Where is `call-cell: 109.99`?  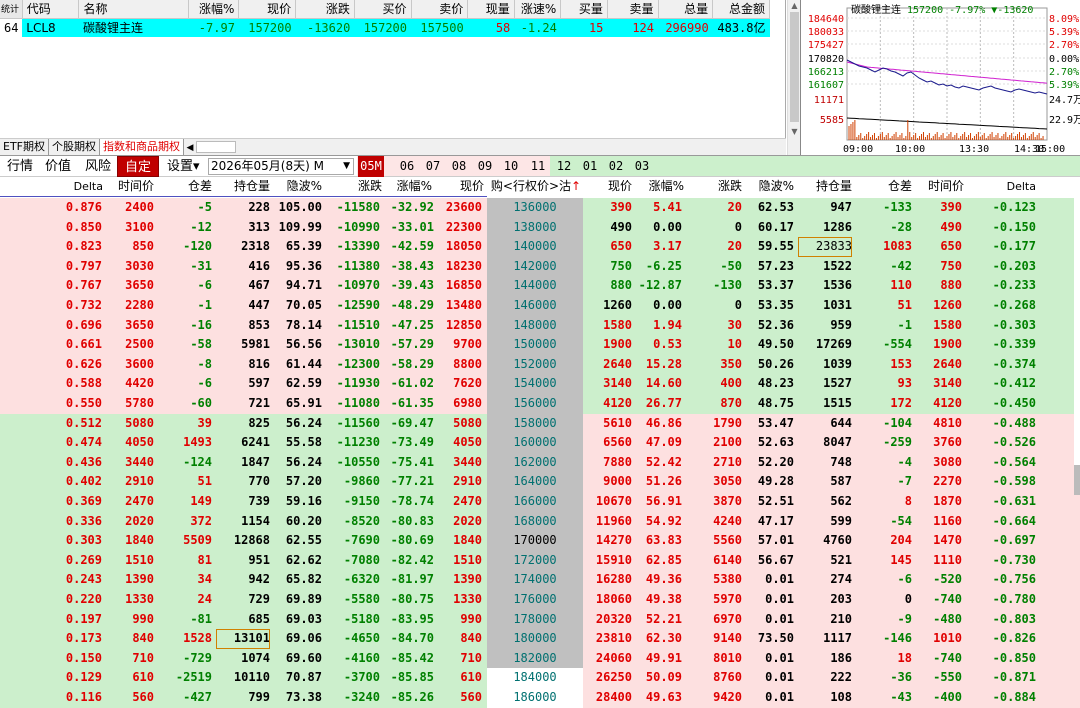
call-cell: 109.99 is located at coordinates (298, 228).